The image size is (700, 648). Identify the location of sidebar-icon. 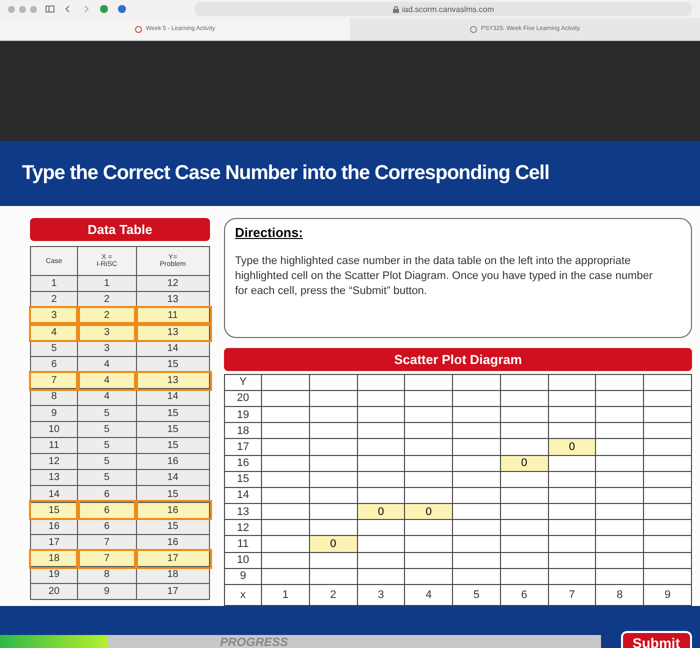
(50, 9).